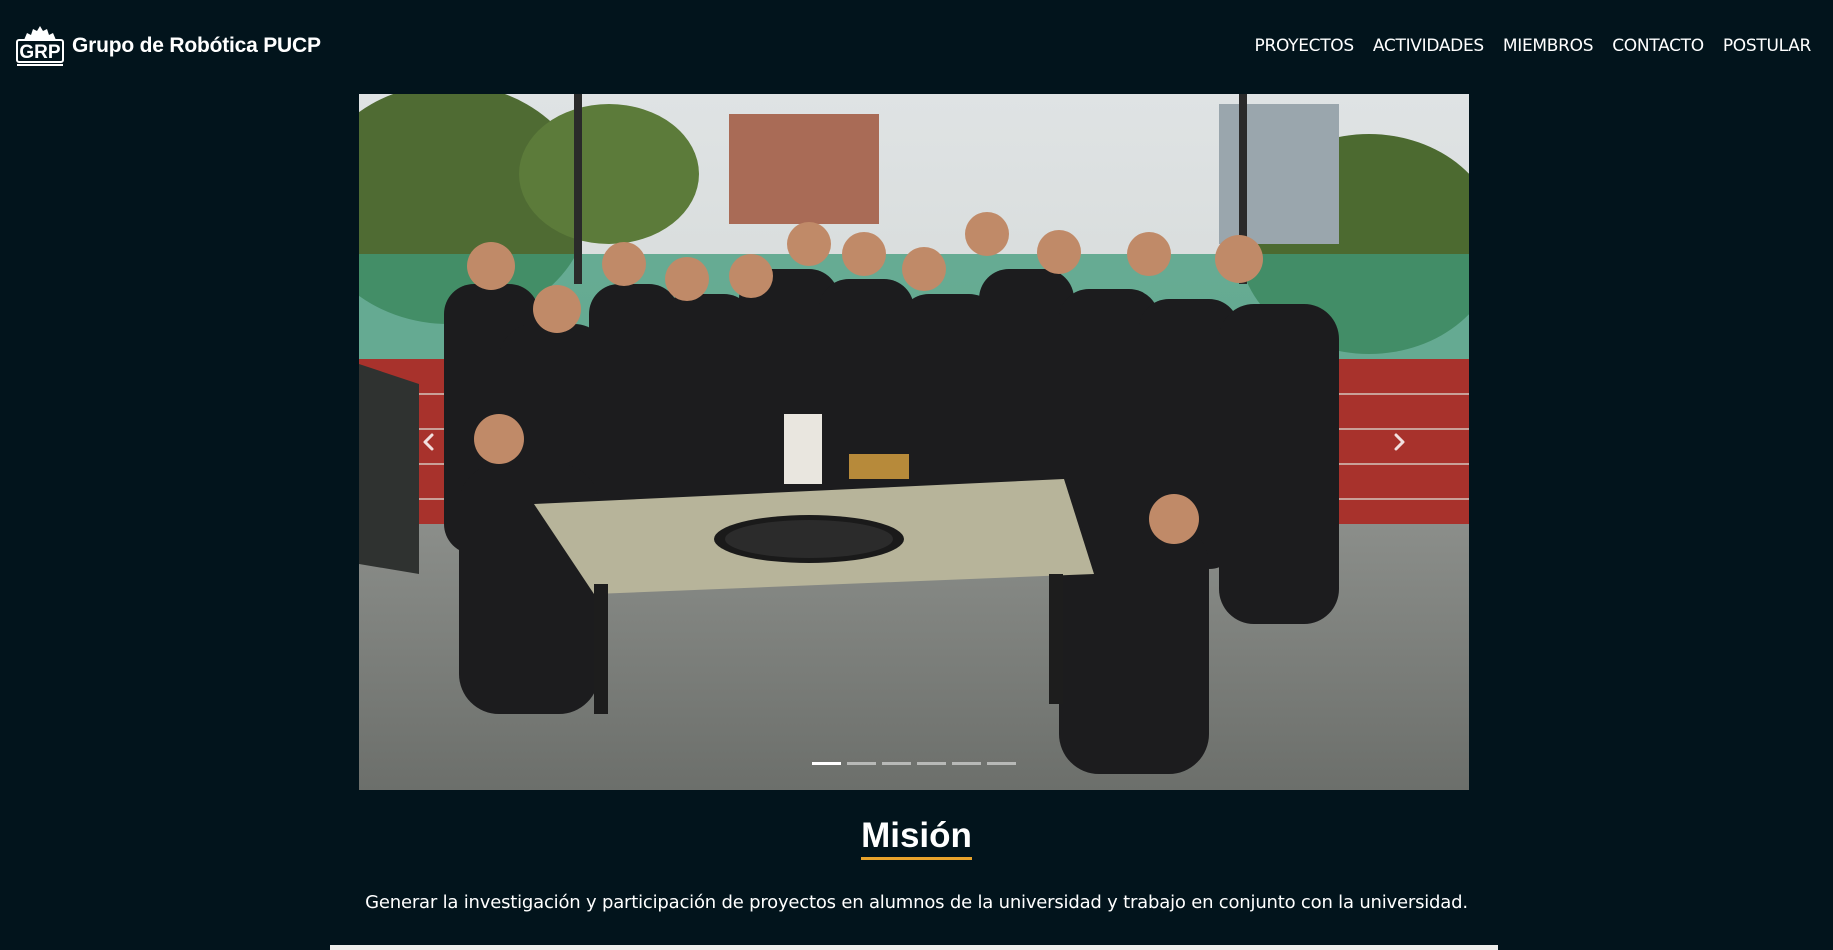 Image resolution: width=1833 pixels, height=950 pixels. I want to click on brand-name: Grupo de Robótica PUCP, so click(196, 45).